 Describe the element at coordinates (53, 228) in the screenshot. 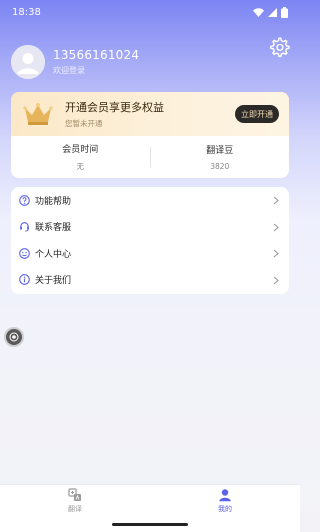

I see `menu-item-label: 联系客服` at that location.